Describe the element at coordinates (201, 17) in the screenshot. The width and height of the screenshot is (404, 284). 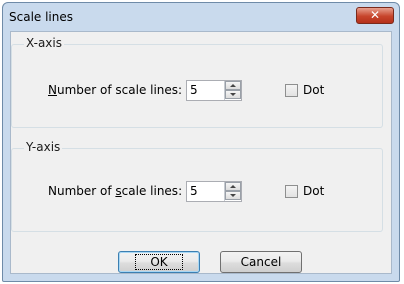
I see `title-bar: Scale lines ✕` at that location.